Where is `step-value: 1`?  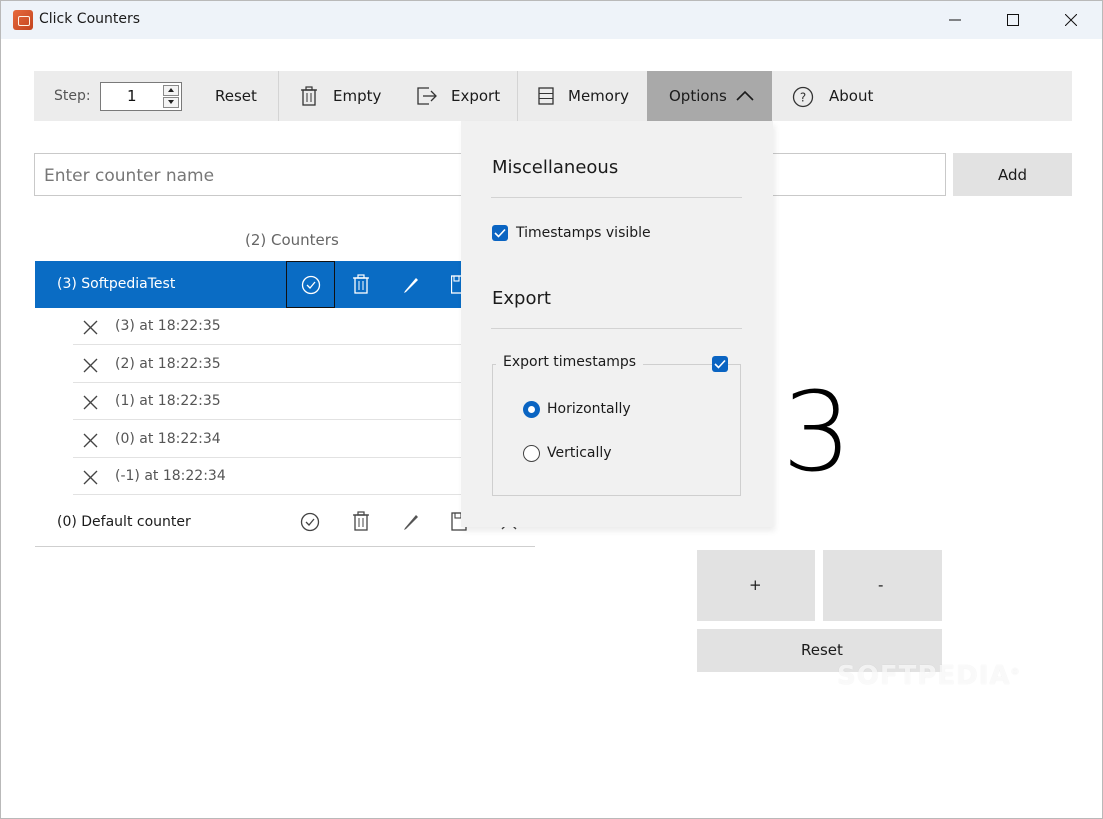
step-value: 1 is located at coordinates (132, 96).